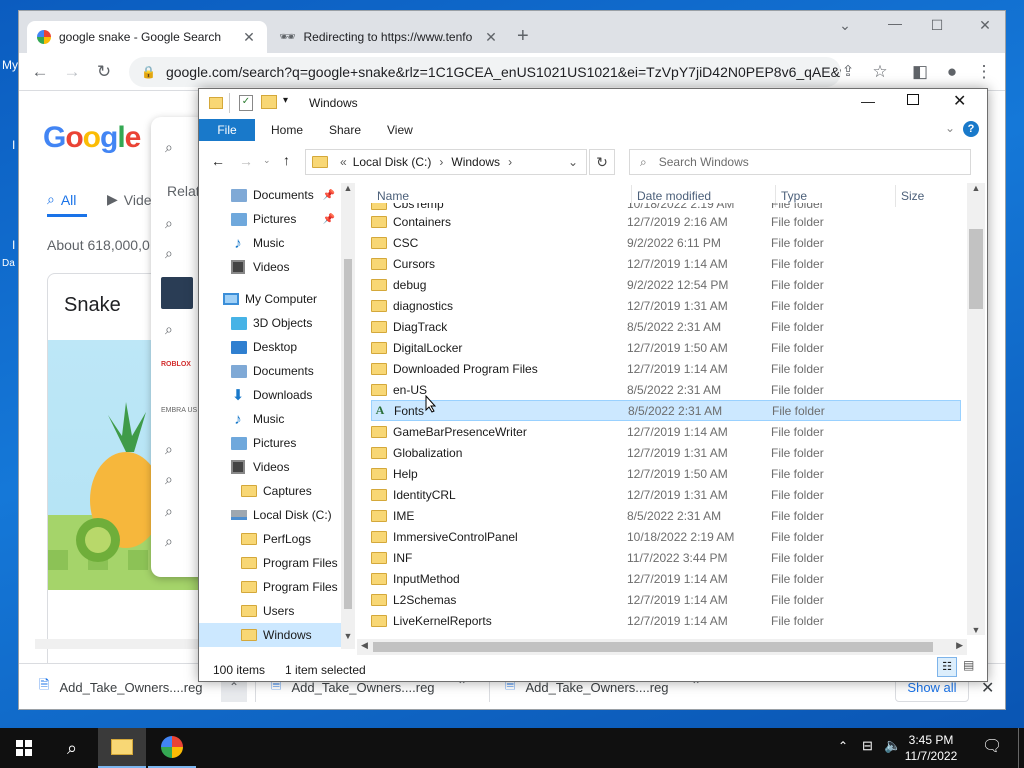 The width and height of the screenshot is (1024, 768). Describe the element at coordinates (270, 195) in the screenshot. I see `nav-item-documents: Documents 📌` at that location.